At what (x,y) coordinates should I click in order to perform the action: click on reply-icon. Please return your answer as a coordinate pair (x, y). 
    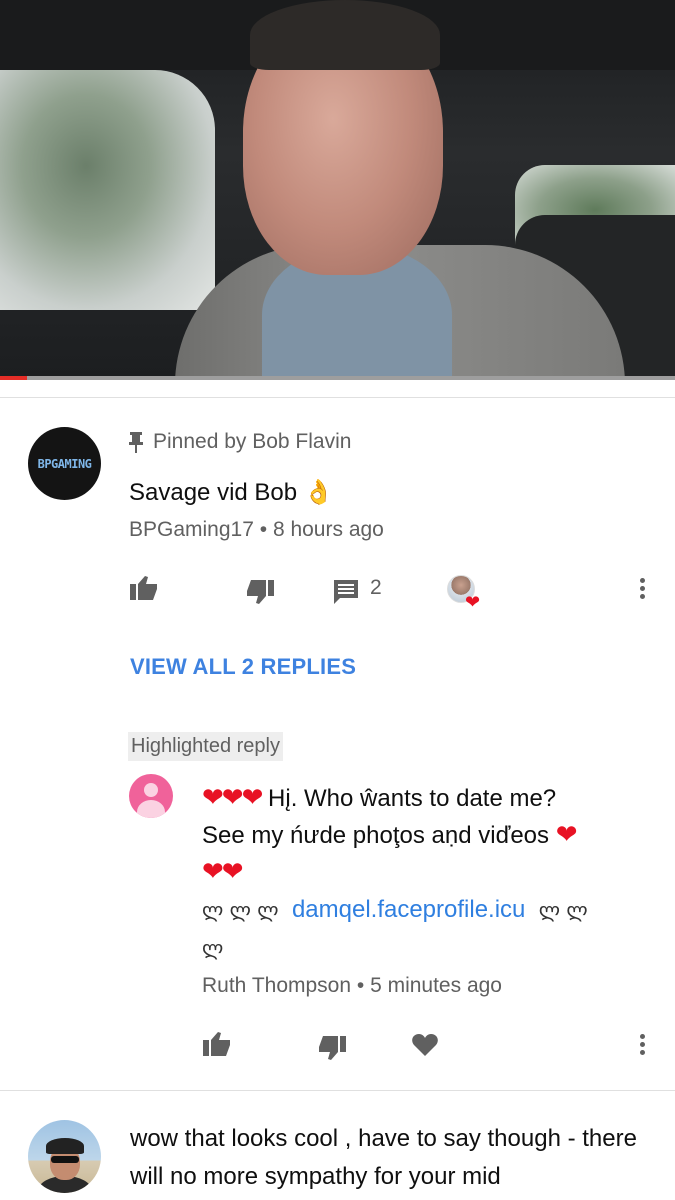
    Looking at the image, I should click on (346, 592).